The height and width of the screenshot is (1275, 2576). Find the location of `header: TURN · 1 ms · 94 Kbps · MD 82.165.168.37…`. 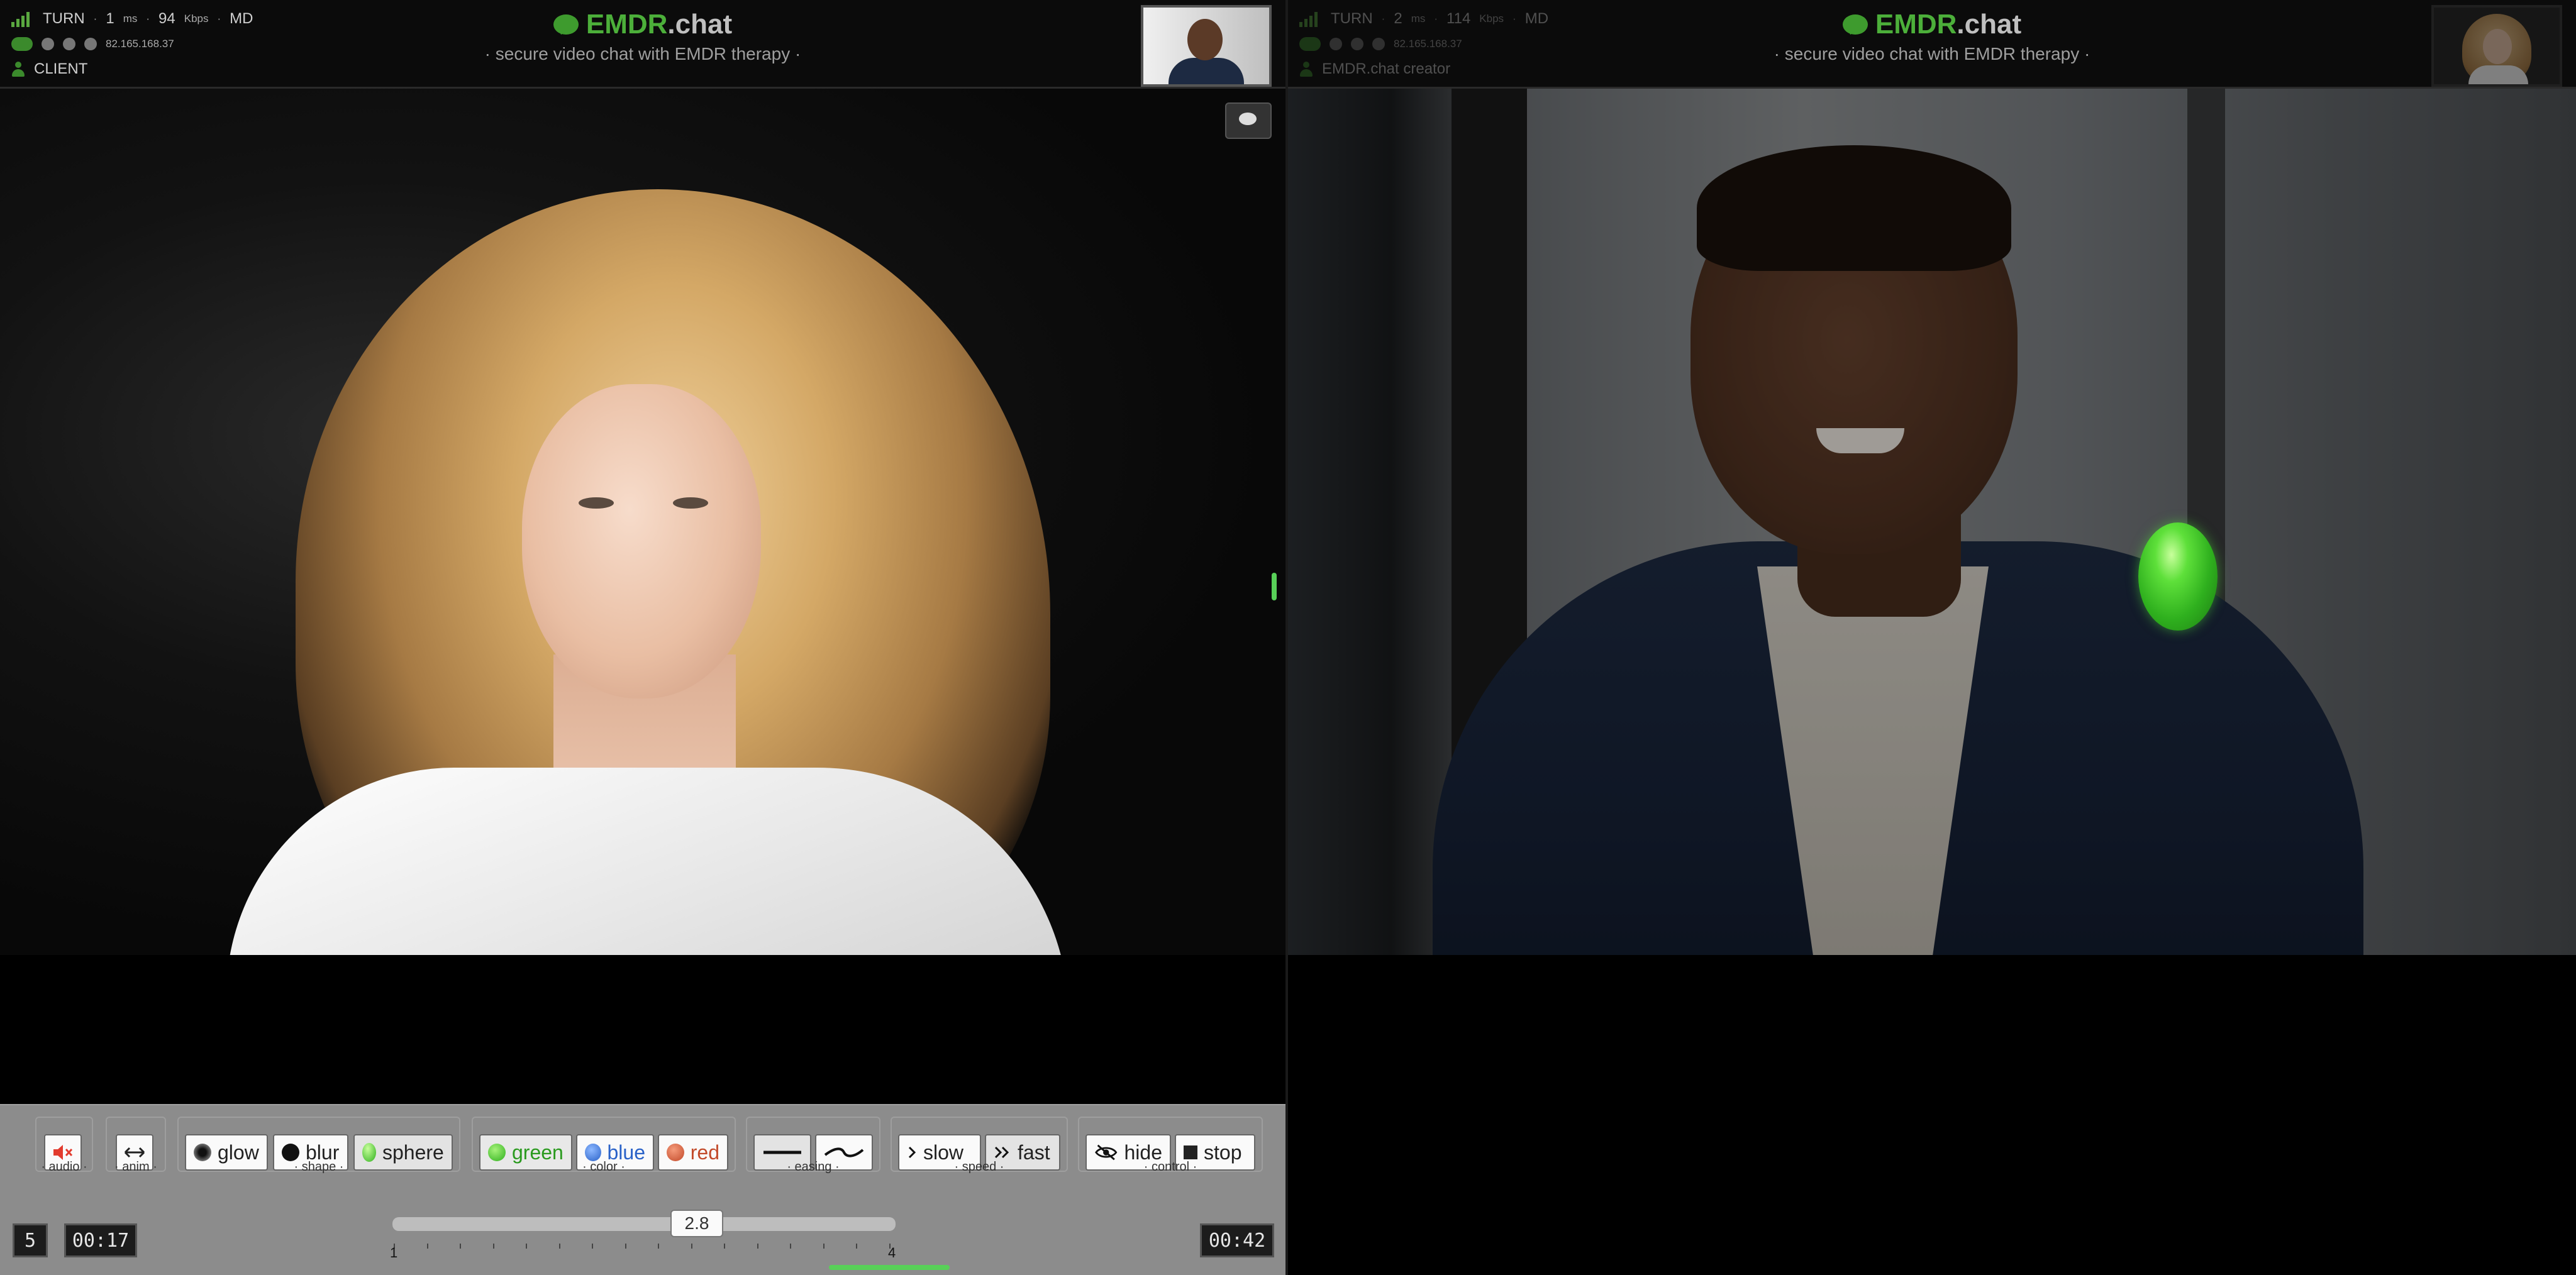

header: TURN · 1 ms · 94 Kbps · MD 82.165.168.37… is located at coordinates (642, 44).